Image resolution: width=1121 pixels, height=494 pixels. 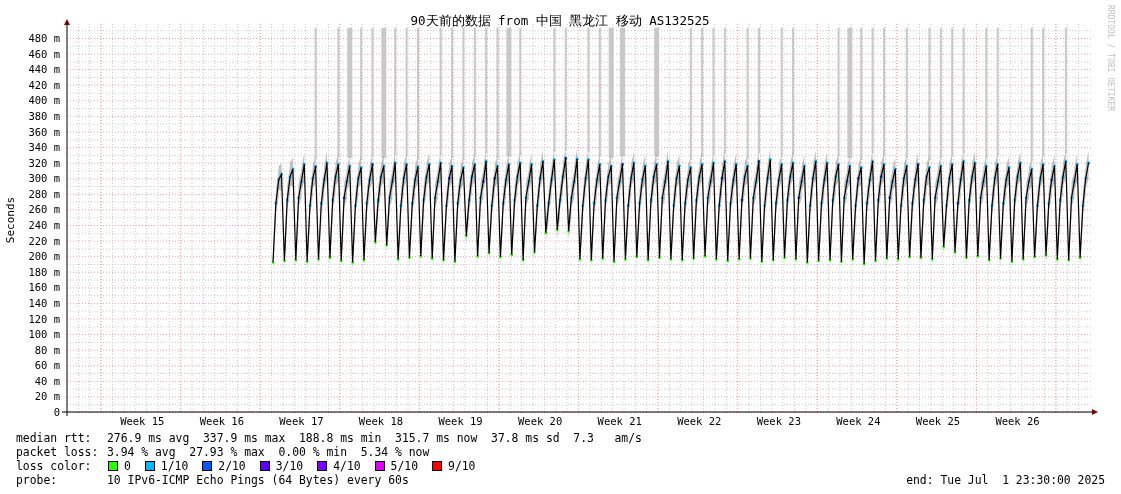 I want to click on y-tick-label: 80 m, so click(x=47, y=349).